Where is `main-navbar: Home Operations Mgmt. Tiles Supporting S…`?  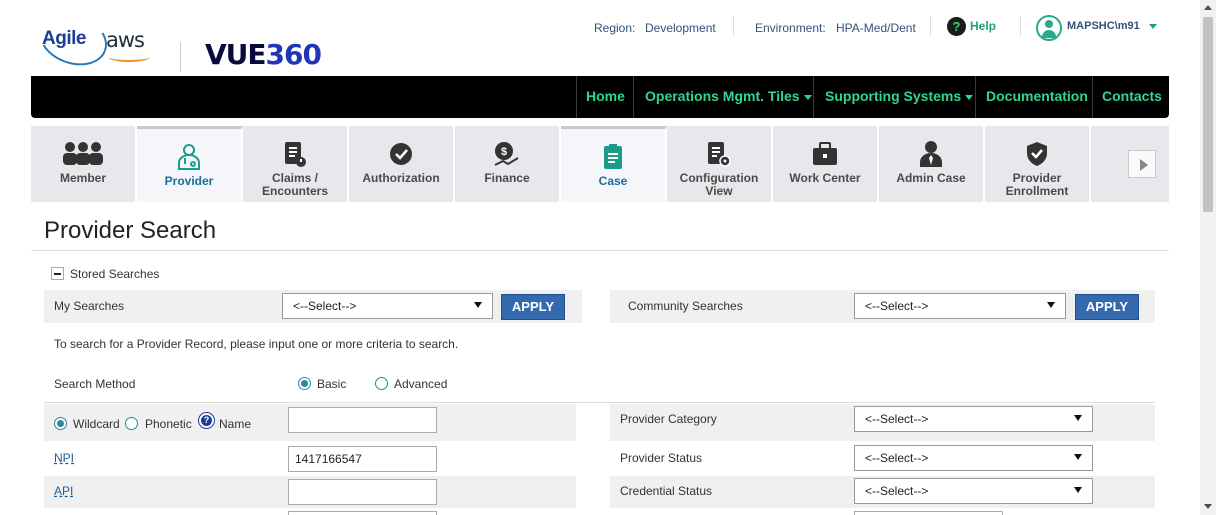 main-navbar: Home Operations Mgmt. Tiles Supporting S… is located at coordinates (600, 97).